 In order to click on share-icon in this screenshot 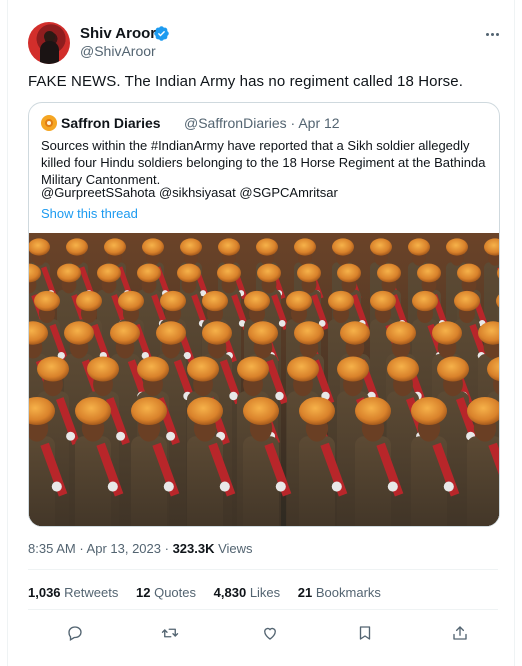, I will do `click(460, 633)`.